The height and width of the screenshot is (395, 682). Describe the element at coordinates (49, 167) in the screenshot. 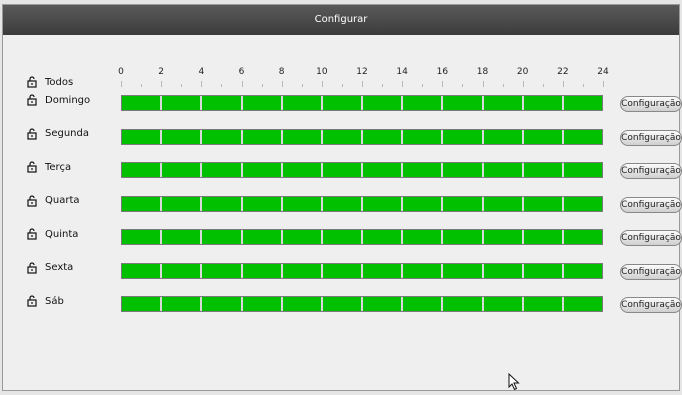

I see `day-row-label: Terça` at that location.